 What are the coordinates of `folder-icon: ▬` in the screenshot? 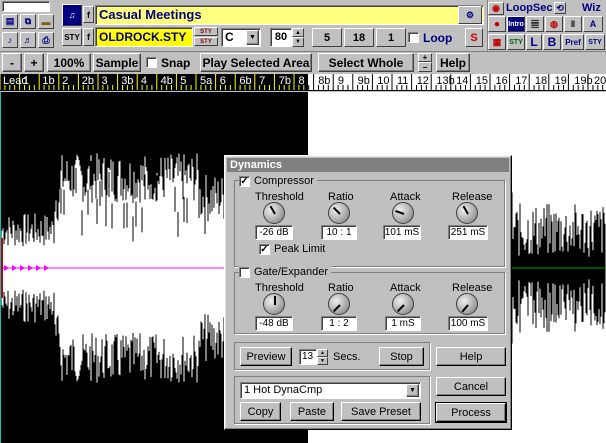 It's located at (46, 21).